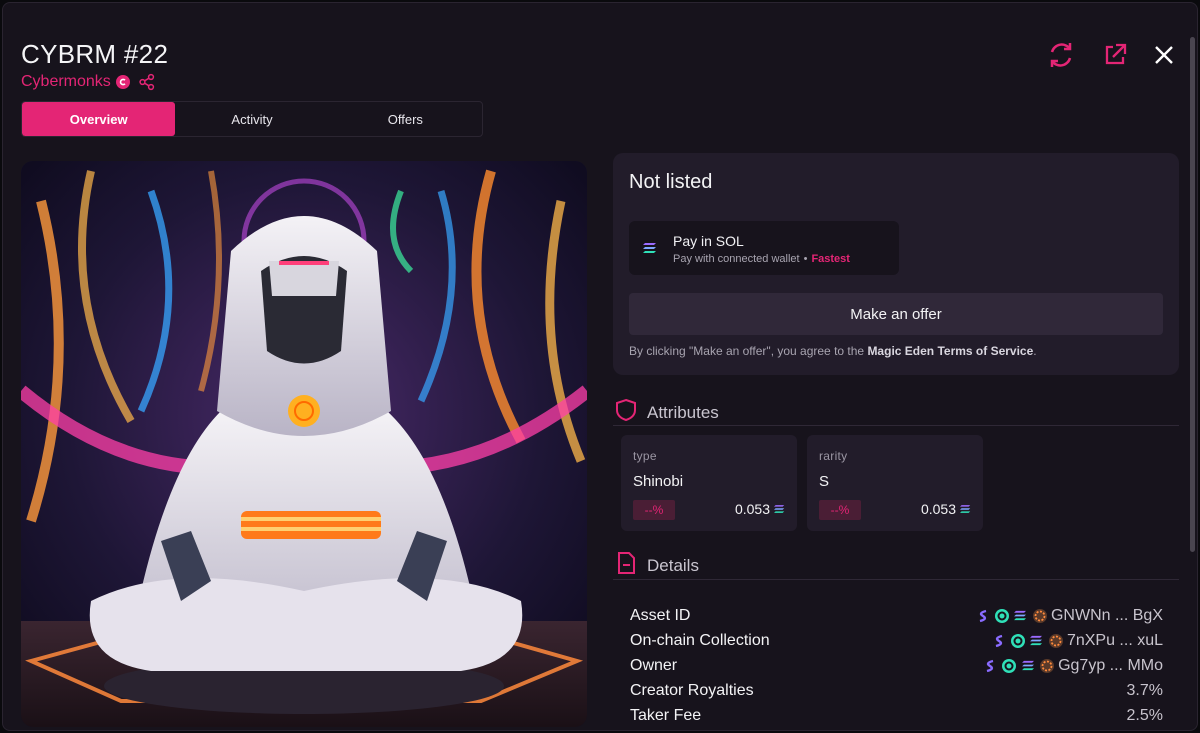  What do you see at coordinates (645, 456) in the screenshot?
I see `attribute-type: type` at bounding box center [645, 456].